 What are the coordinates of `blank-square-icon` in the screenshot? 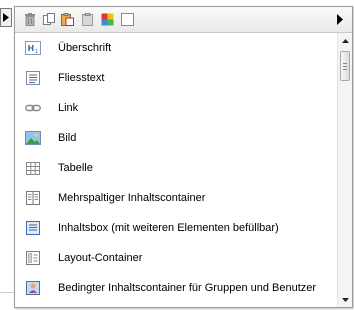 It's located at (127, 19).